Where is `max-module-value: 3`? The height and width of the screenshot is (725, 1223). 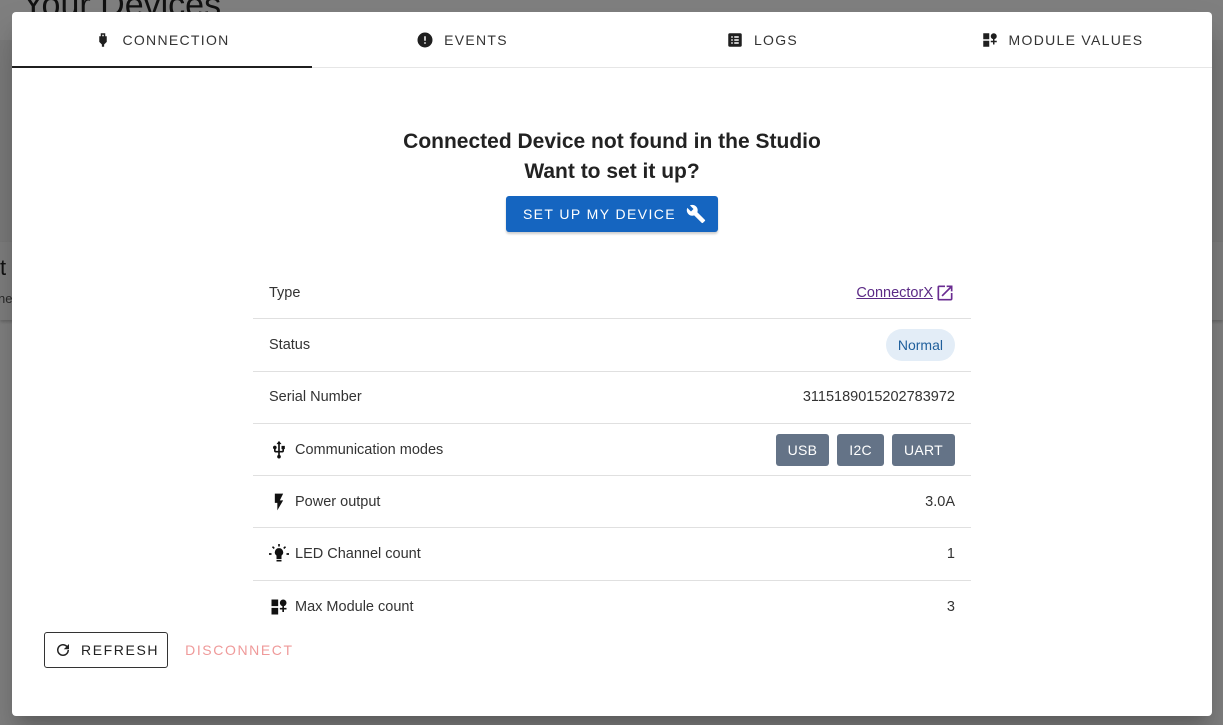
max-module-value: 3 is located at coordinates (950, 606).